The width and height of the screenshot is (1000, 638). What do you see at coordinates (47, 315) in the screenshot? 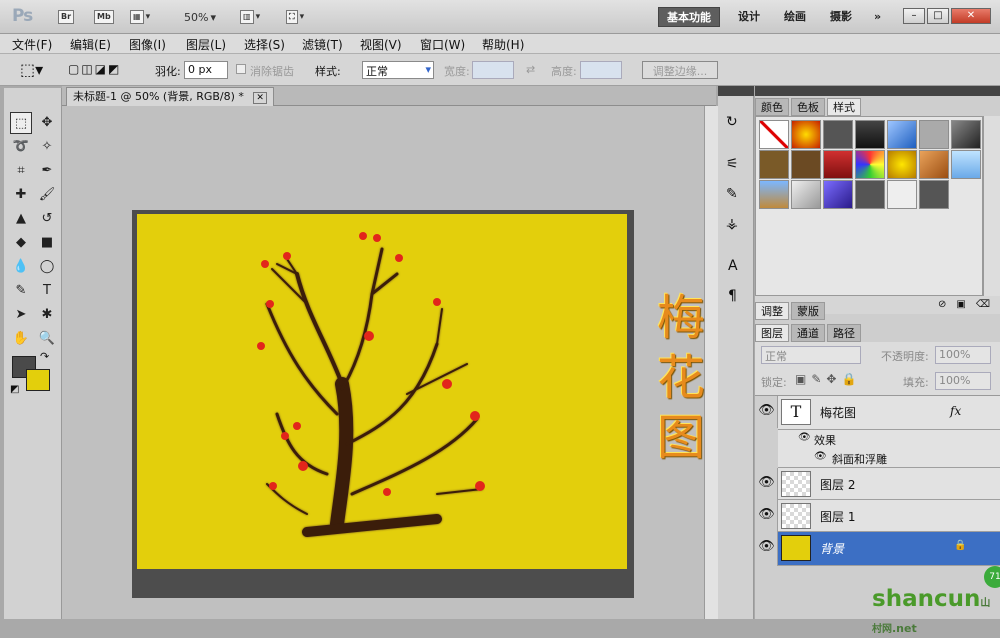
I see `custom-shape-icon: ✱` at bounding box center [47, 315].